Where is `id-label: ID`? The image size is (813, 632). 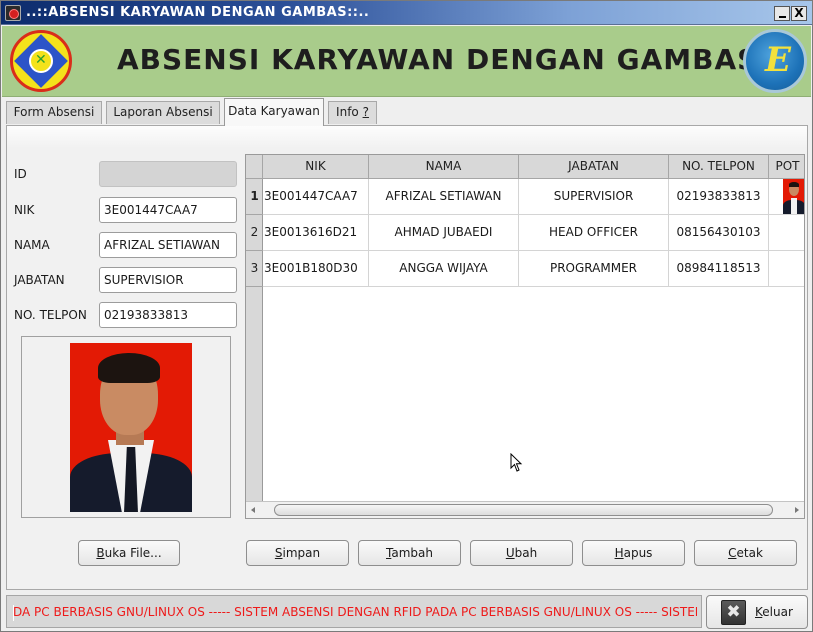
id-label: ID is located at coordinates (20, 174).